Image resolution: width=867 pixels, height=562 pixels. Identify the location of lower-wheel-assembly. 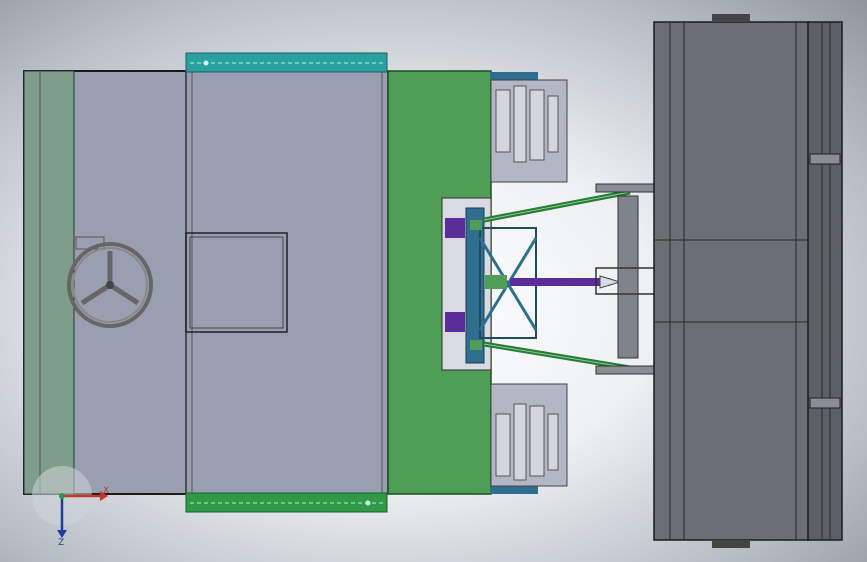
(529, 438).